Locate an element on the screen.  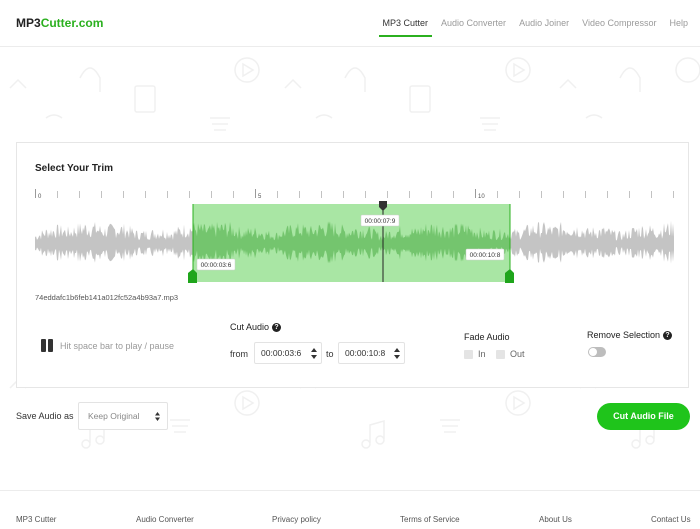
footer-link-privacy-policy: Privacy policy is located at coordinates (296, 519).